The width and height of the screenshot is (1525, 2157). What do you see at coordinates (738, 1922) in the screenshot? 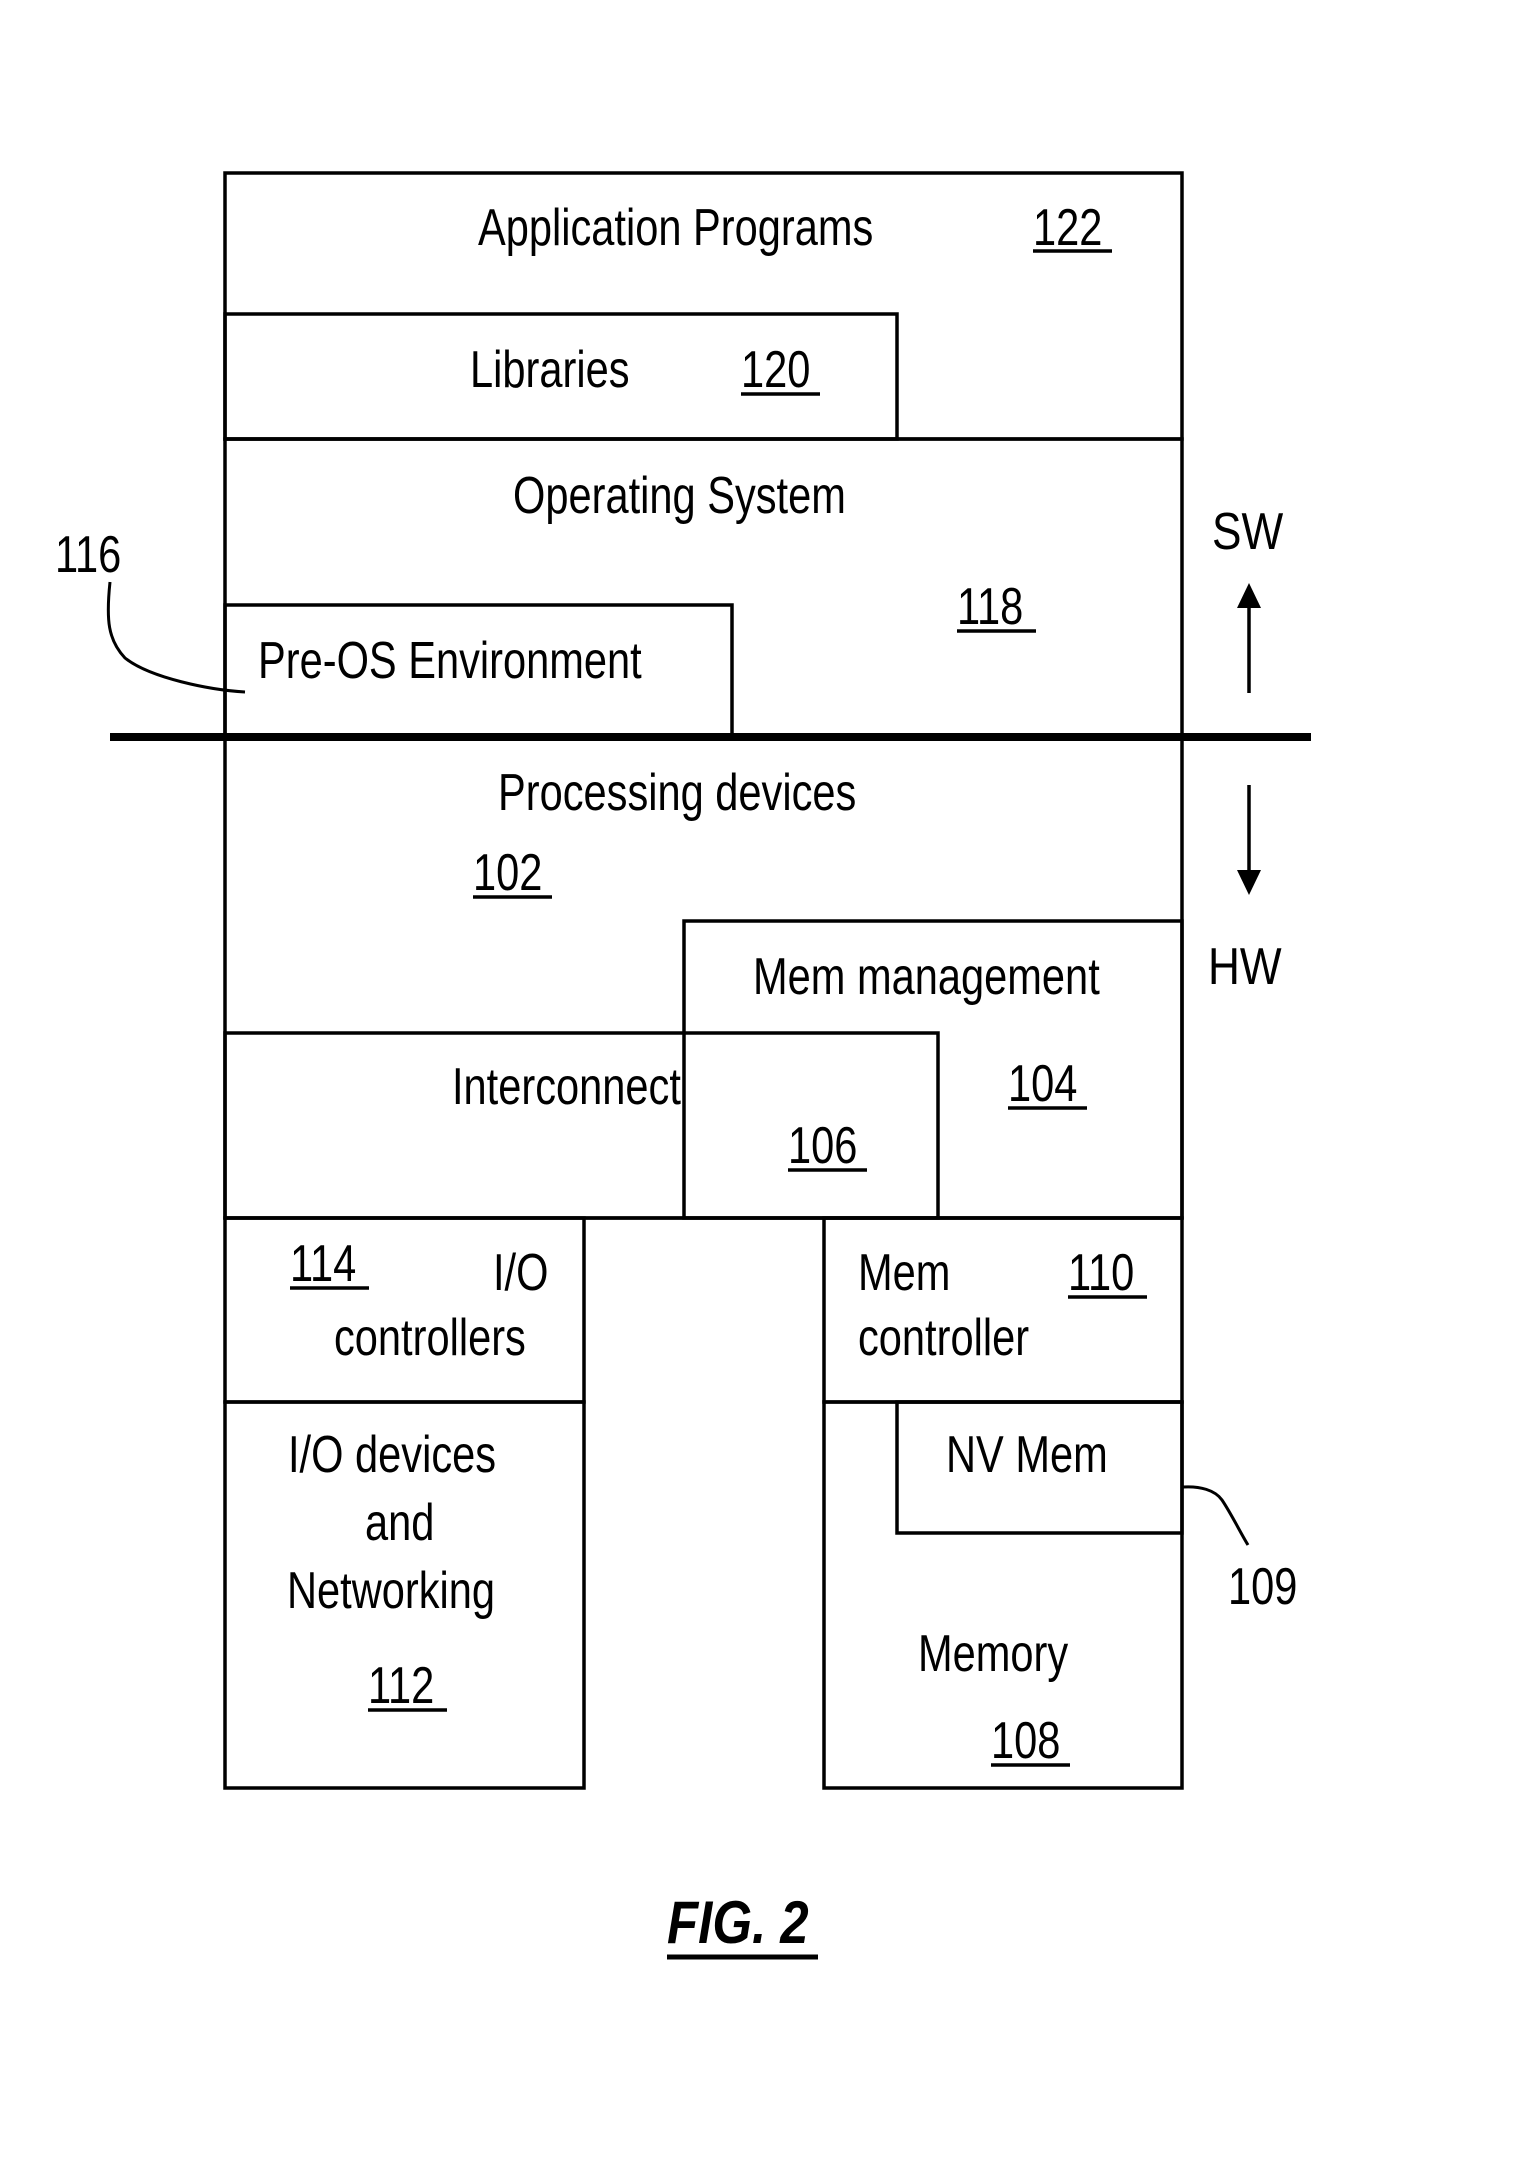
I see `figure-caption: FIG. 2` at bounding box center [738, 1922].